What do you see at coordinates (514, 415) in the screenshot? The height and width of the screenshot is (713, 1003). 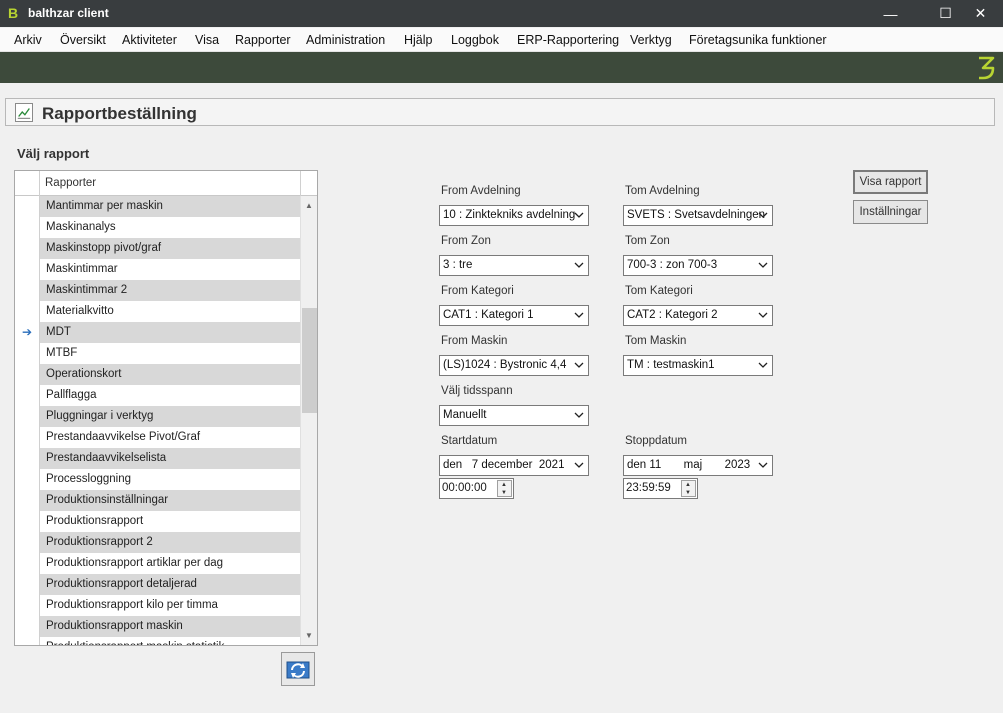 I see `tidsspann-select: Manuellt` at bounding box center [514, 415].